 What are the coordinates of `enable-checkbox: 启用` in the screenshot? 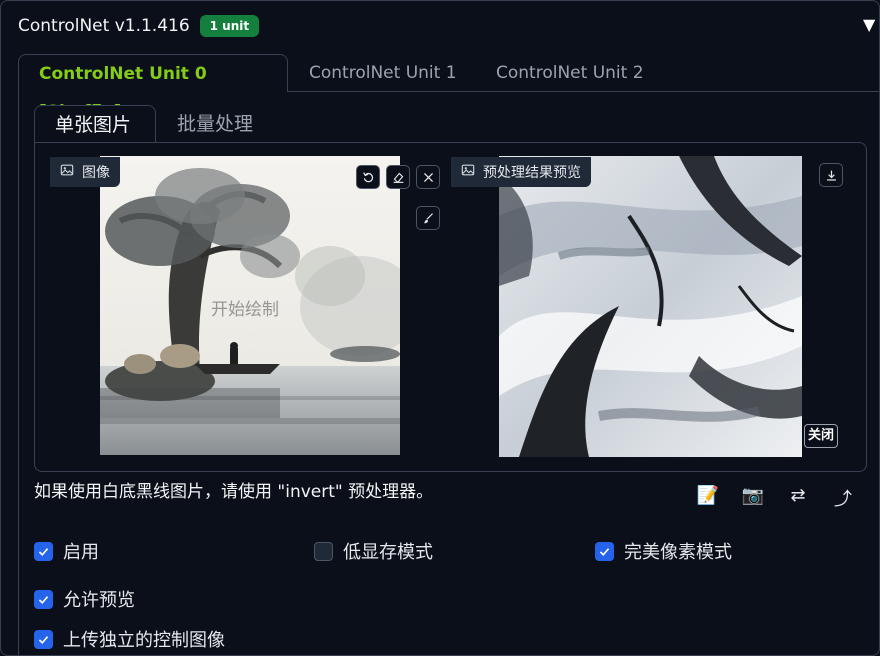 It's located at (66, 551).